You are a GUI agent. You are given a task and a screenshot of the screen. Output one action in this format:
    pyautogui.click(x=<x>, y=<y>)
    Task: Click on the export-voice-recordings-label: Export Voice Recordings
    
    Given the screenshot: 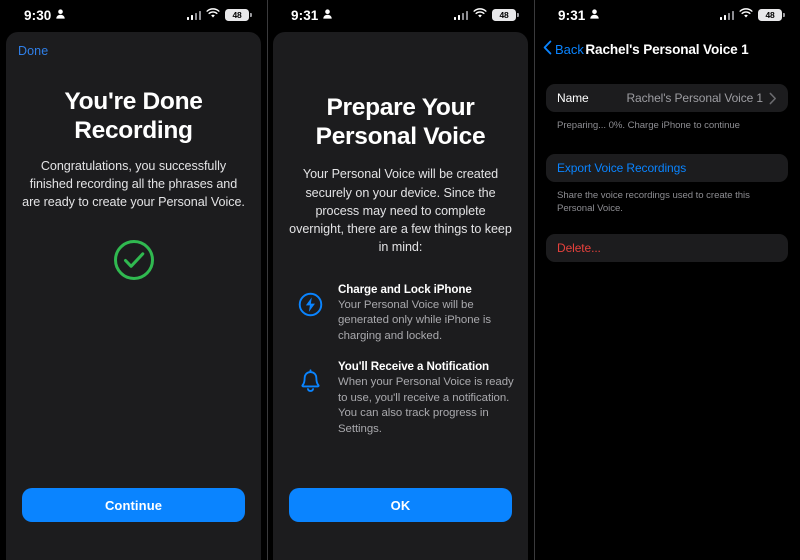 What is the action you would take?
    pyautogui.click(x=622, y=168)
    